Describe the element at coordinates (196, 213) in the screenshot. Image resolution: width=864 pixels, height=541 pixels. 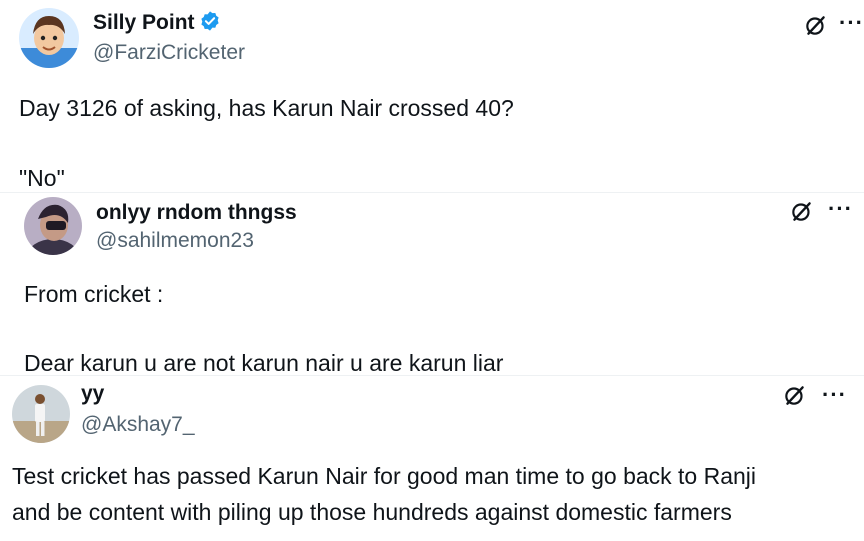
I see `display-name: onlyy rndom thngss` at that location.